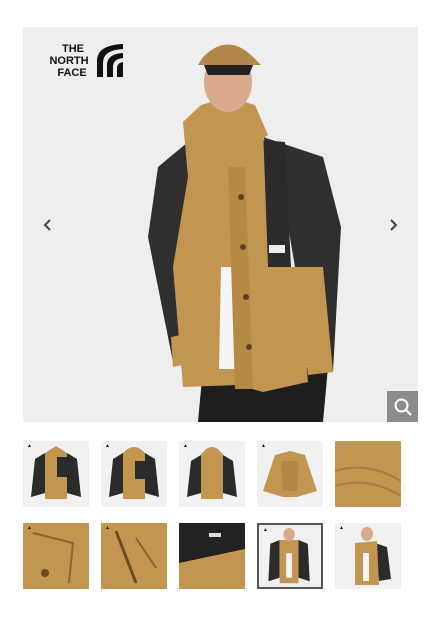 This screenshot has width=425, height=626. I want to click on the-north-face-logo-icon: THE NORTH FACE, so click(86, 61).